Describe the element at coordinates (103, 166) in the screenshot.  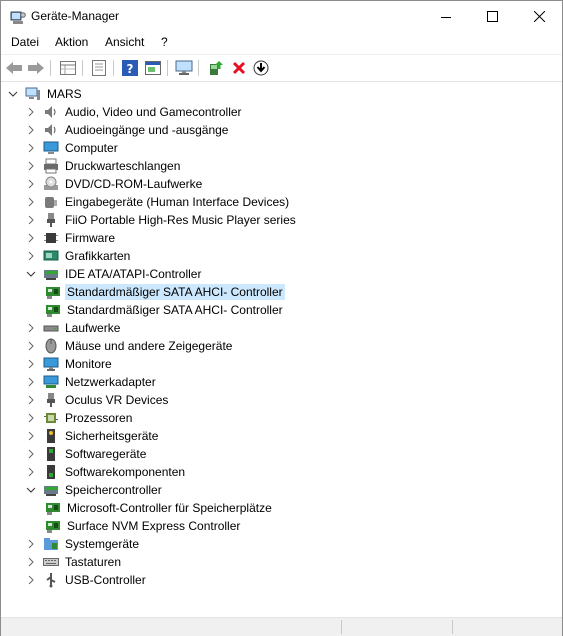
I see `tree-category-item: Druckwarteschlangen` at that location.